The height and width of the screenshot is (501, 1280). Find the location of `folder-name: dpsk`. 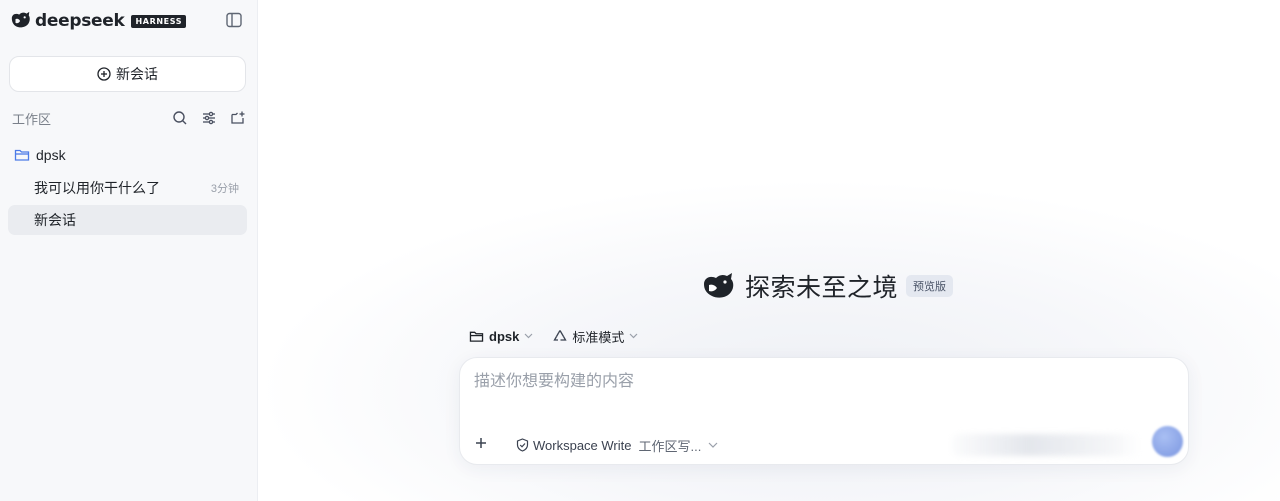

folder-name: dpsk is located at coordinates (51, 155).